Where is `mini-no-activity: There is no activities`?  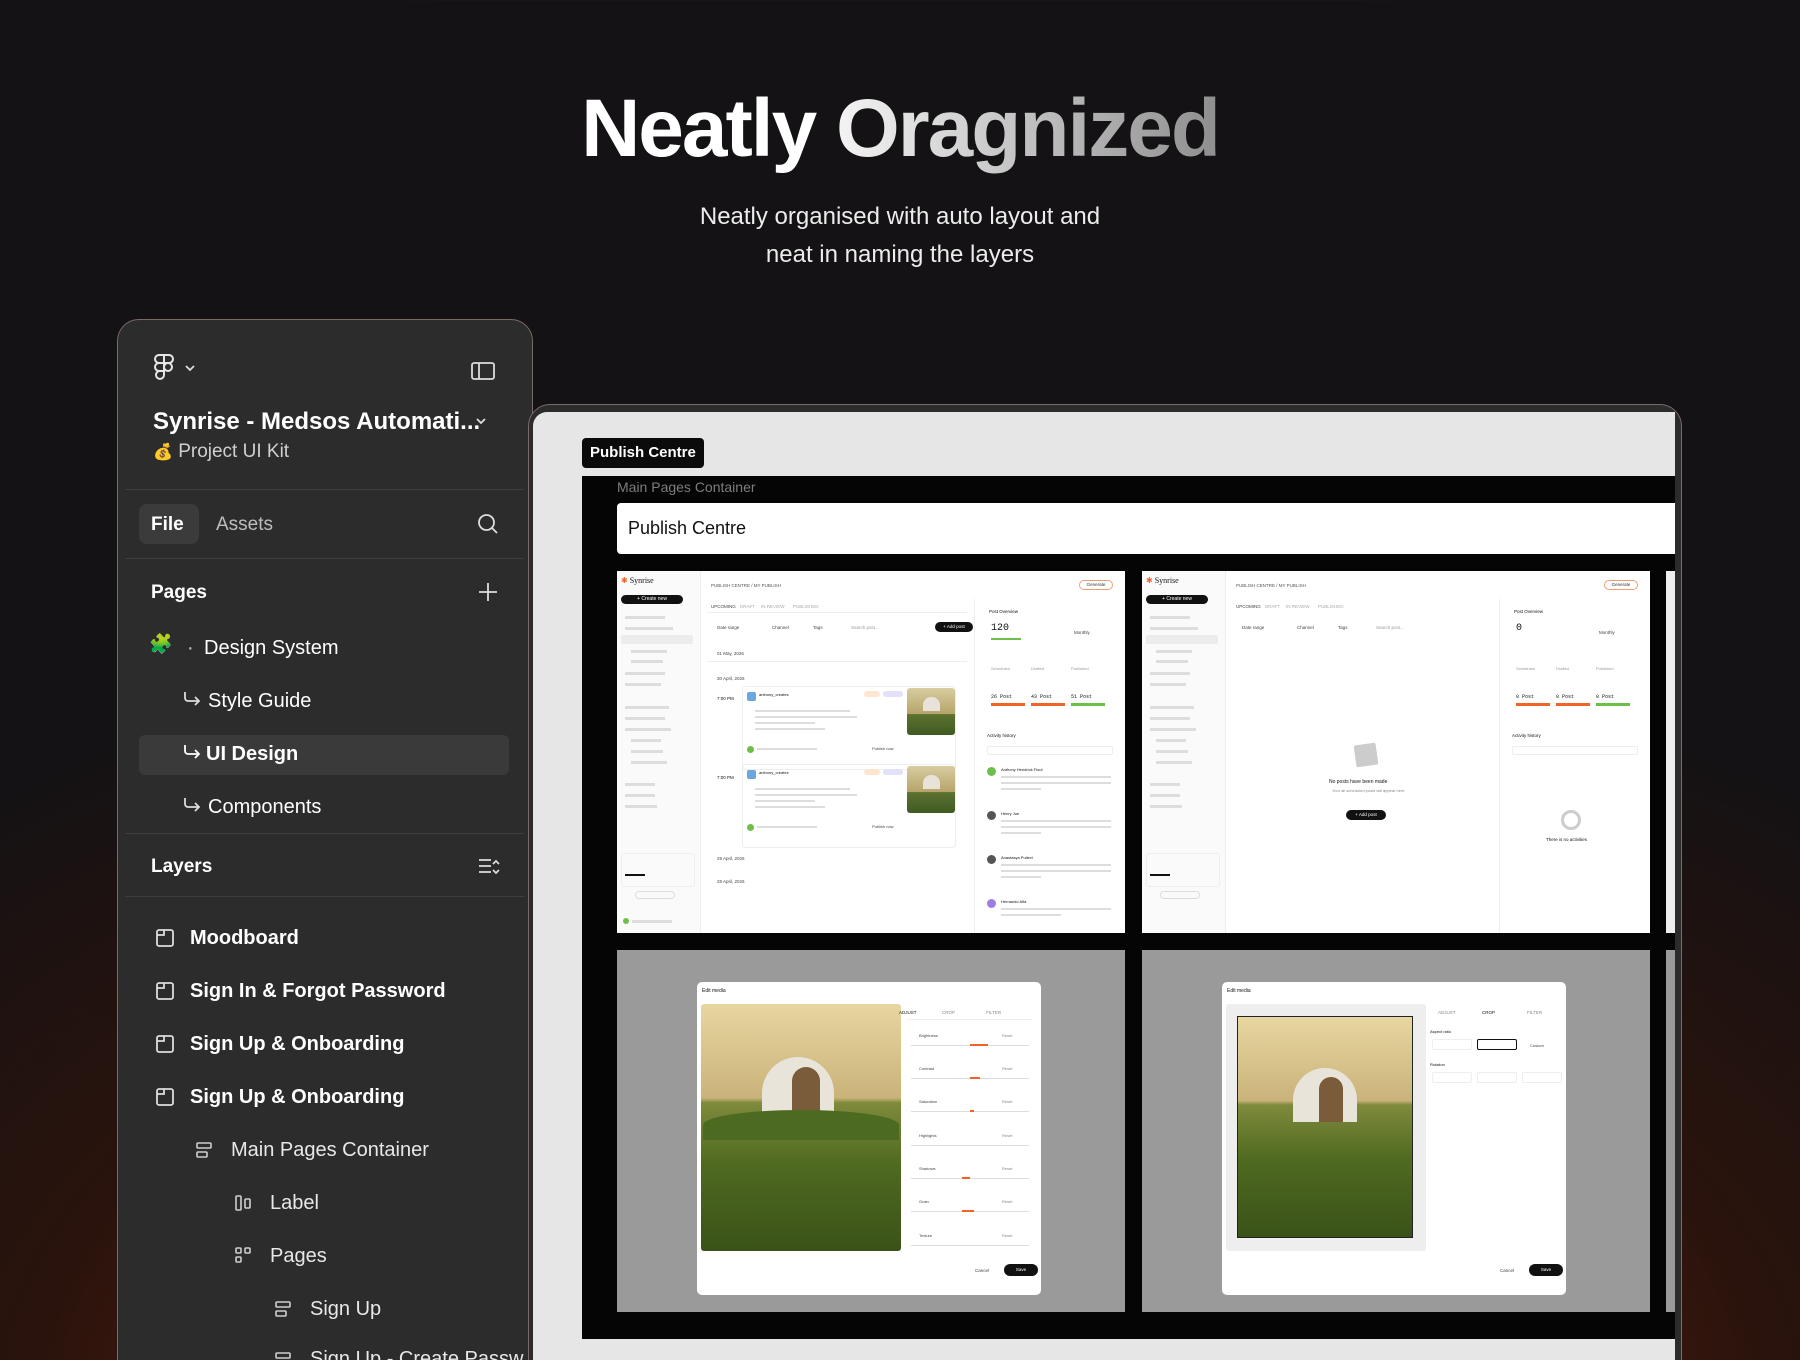
mini-no-activity: There is no activities is located at coordinates (1567, 839).